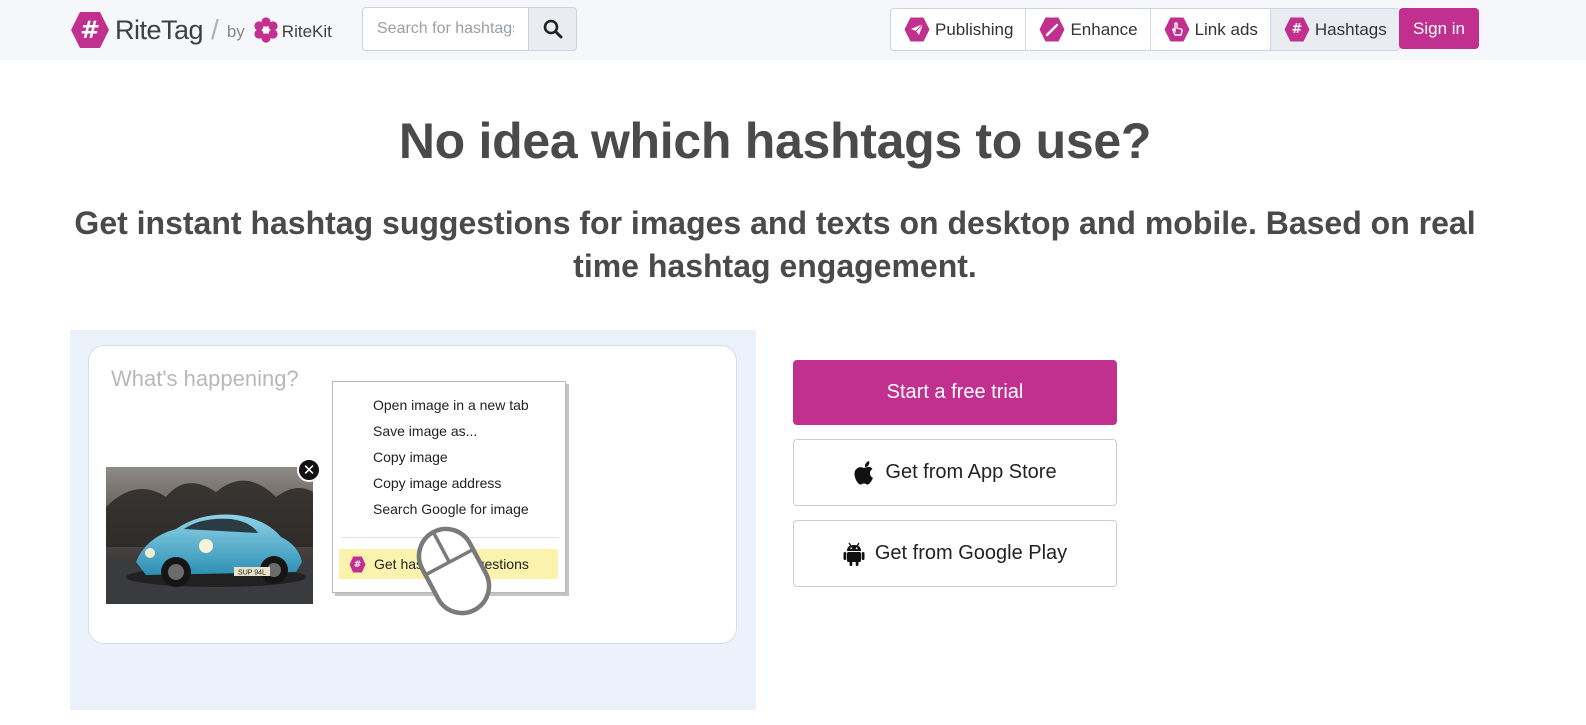 The height and width of the screenshot is (725, 1586). Describe the element at coordinates (205, 378) in the screenshot. I see `compose-placeholder: What's happening?` at that location.